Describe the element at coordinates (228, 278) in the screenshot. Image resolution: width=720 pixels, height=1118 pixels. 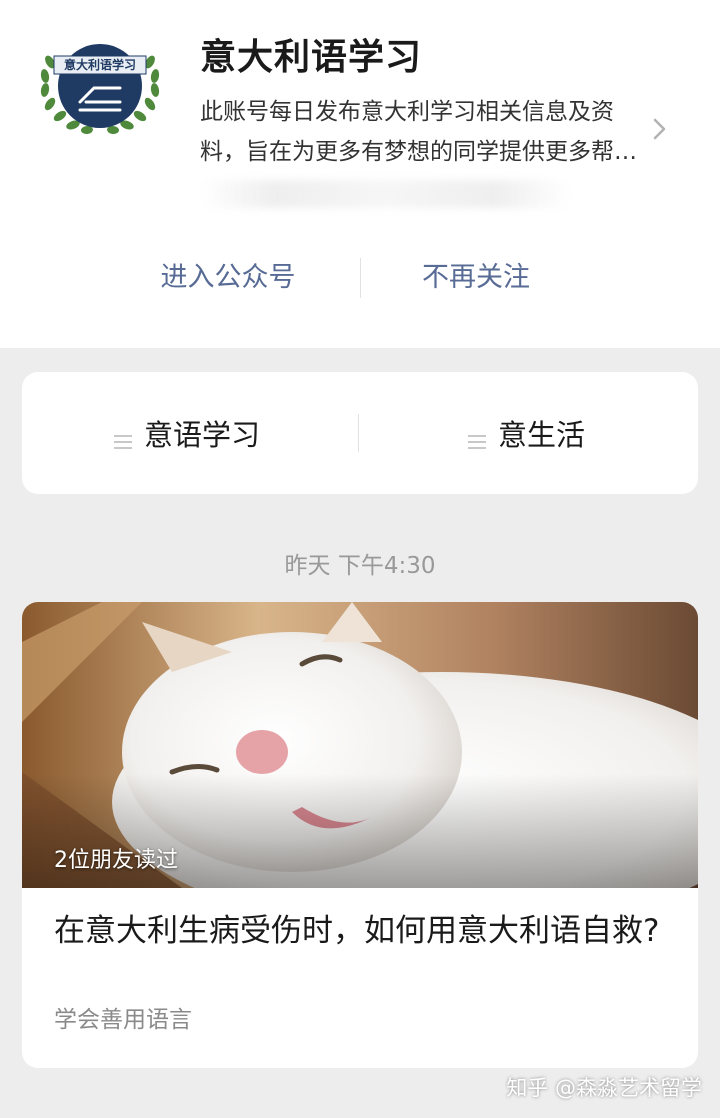
I see `enter-account-button: 进入公众号` at that location.